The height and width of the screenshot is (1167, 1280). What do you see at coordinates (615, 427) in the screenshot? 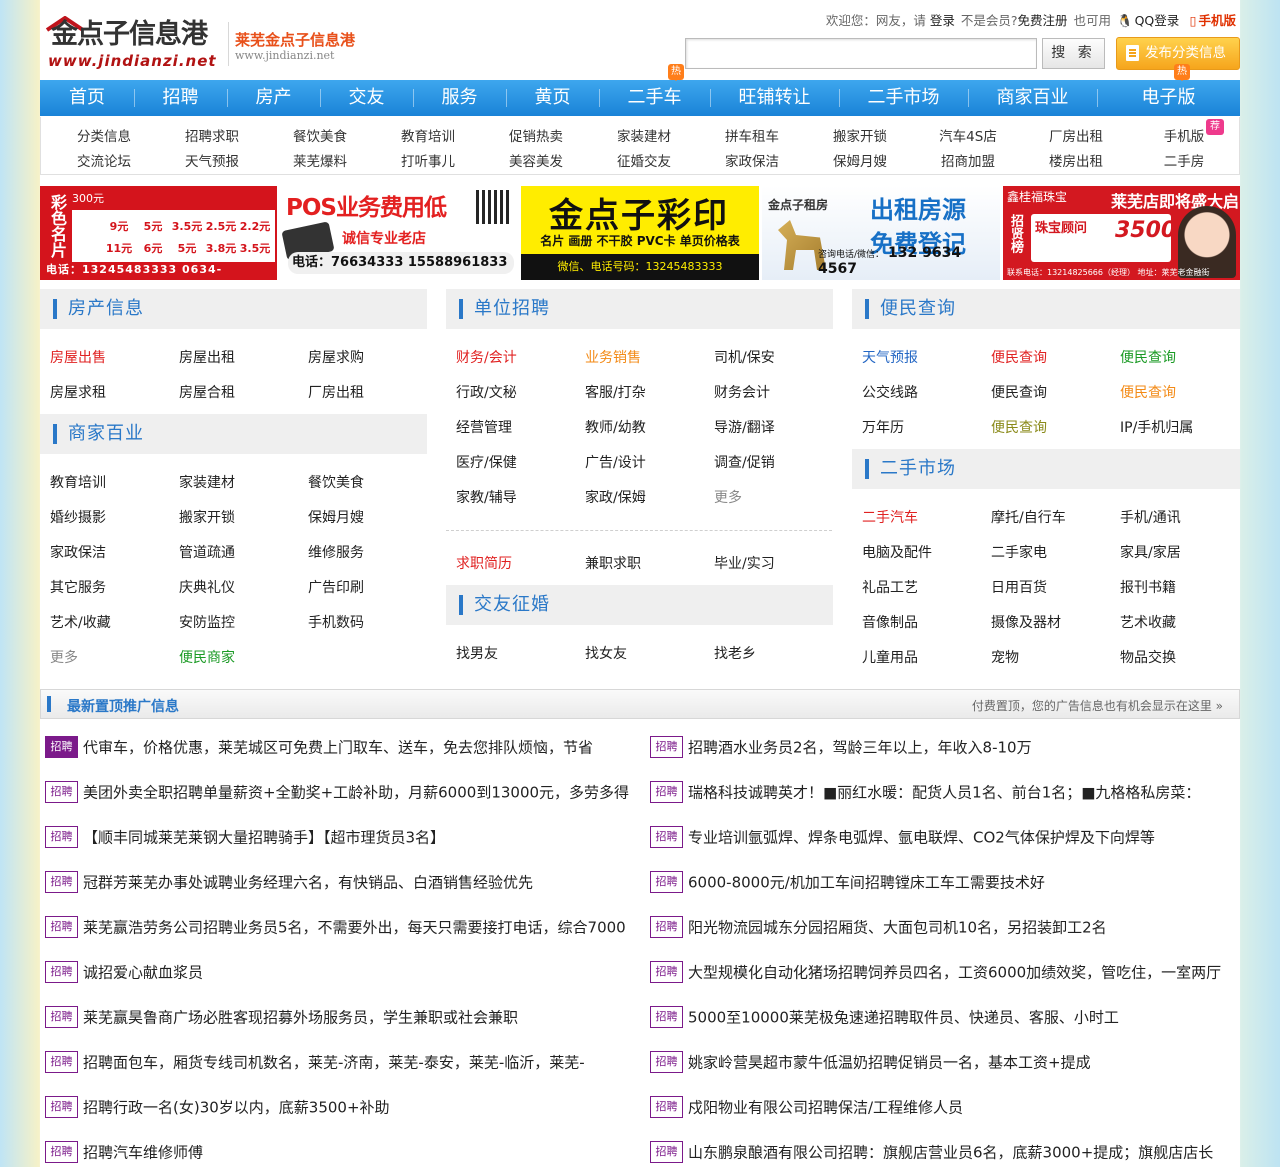
I see `jobs-link: 教师/幼教` at bounding box center [615, 427].